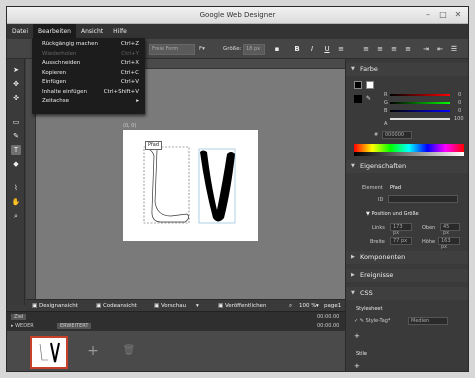  Describe the element at coordinates (16, 216) in the screenshot. I see `zoom-tool-icon: ⌕` at that location.